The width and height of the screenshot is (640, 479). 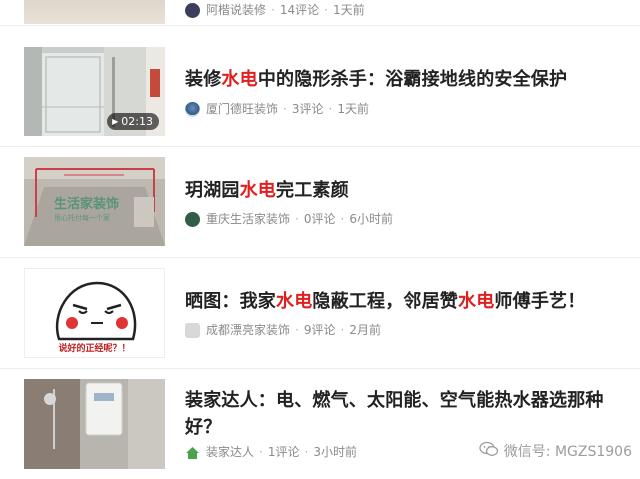 I want to click on author-name: 成都漂亮家装饰, so click(x=248, y=330).